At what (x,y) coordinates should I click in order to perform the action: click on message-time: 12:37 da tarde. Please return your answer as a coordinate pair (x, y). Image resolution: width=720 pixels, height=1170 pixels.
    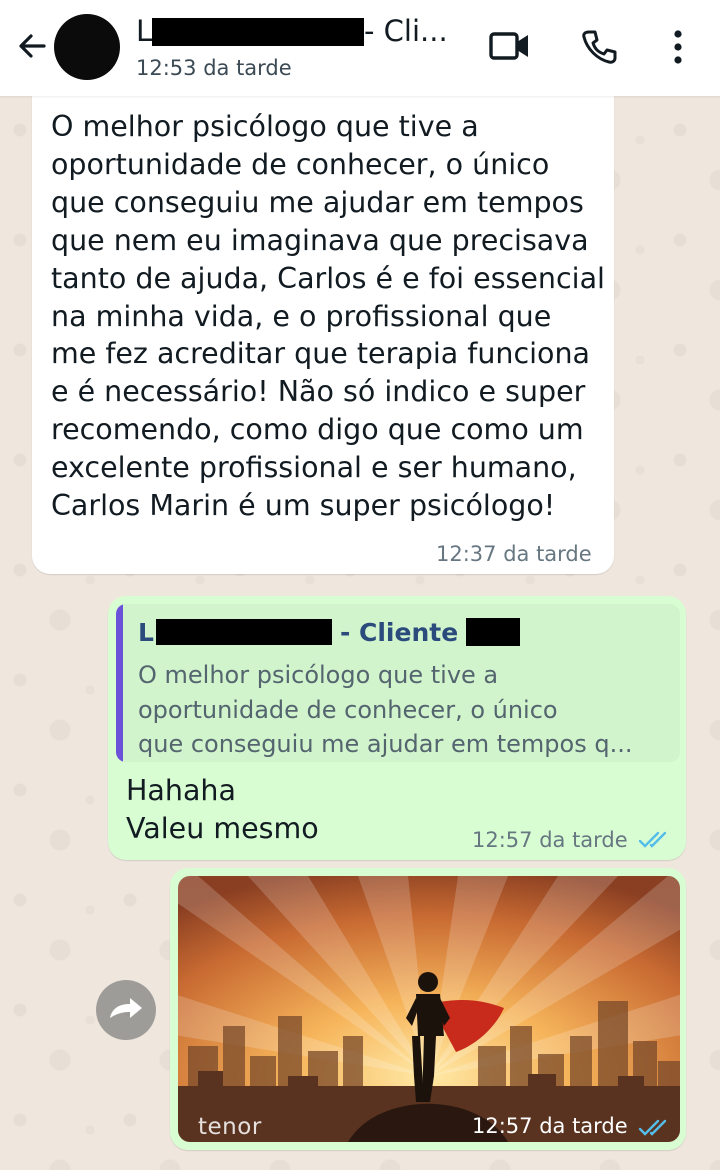
    Looking at the image, I should click on (514, 554).